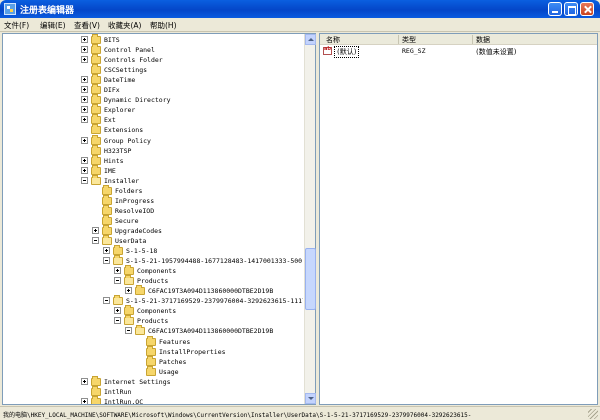 Image resolution: width=600 pixels, height=420 pixels. Describe the element at coordinates (134, 211) in the screenshot. I see `tree-node-label: ResolveIOD` at that location.